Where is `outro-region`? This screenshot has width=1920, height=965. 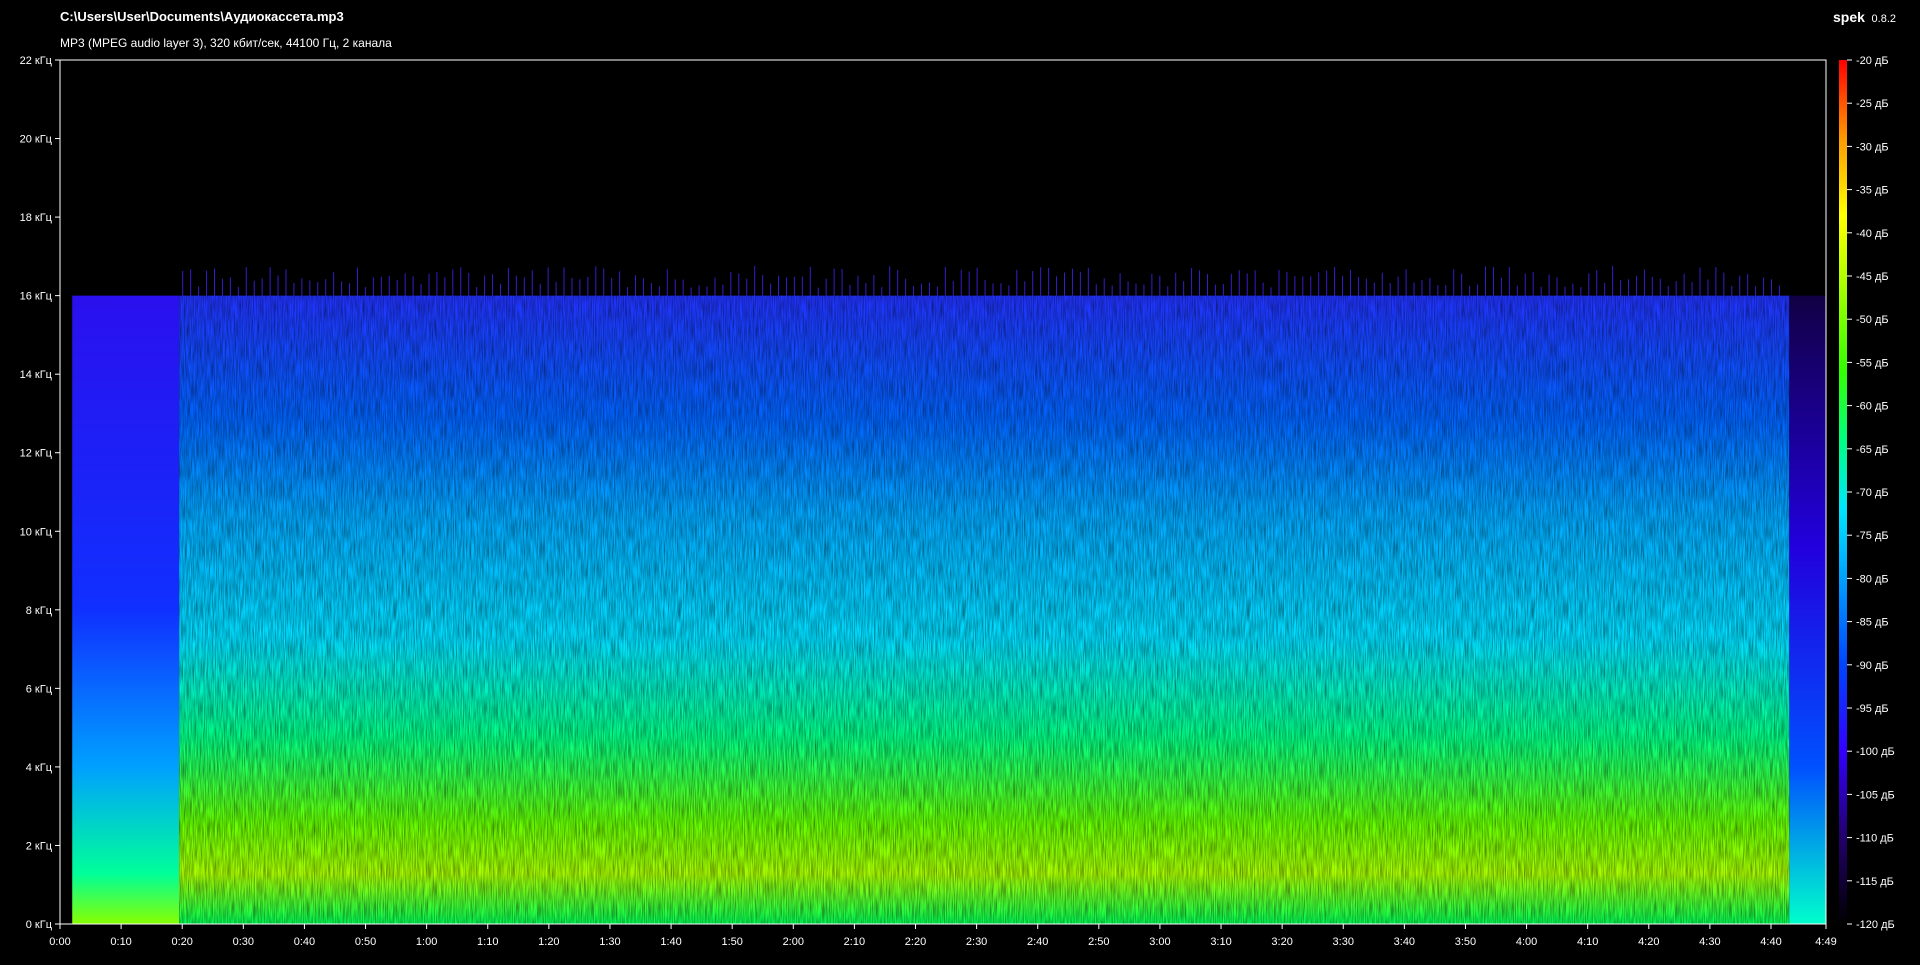 outro-region is located at coordinates (1807, 609).